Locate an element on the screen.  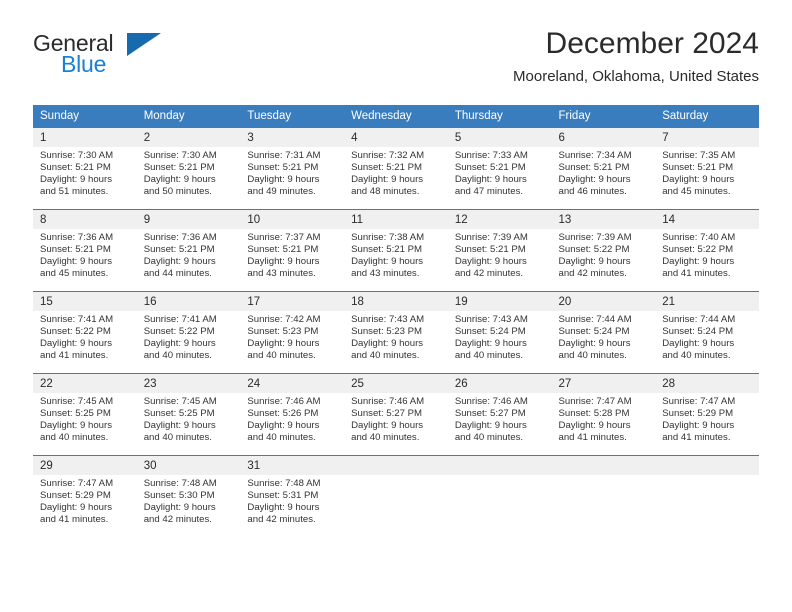
day-number: 15 is located at coordinates (85, 301).